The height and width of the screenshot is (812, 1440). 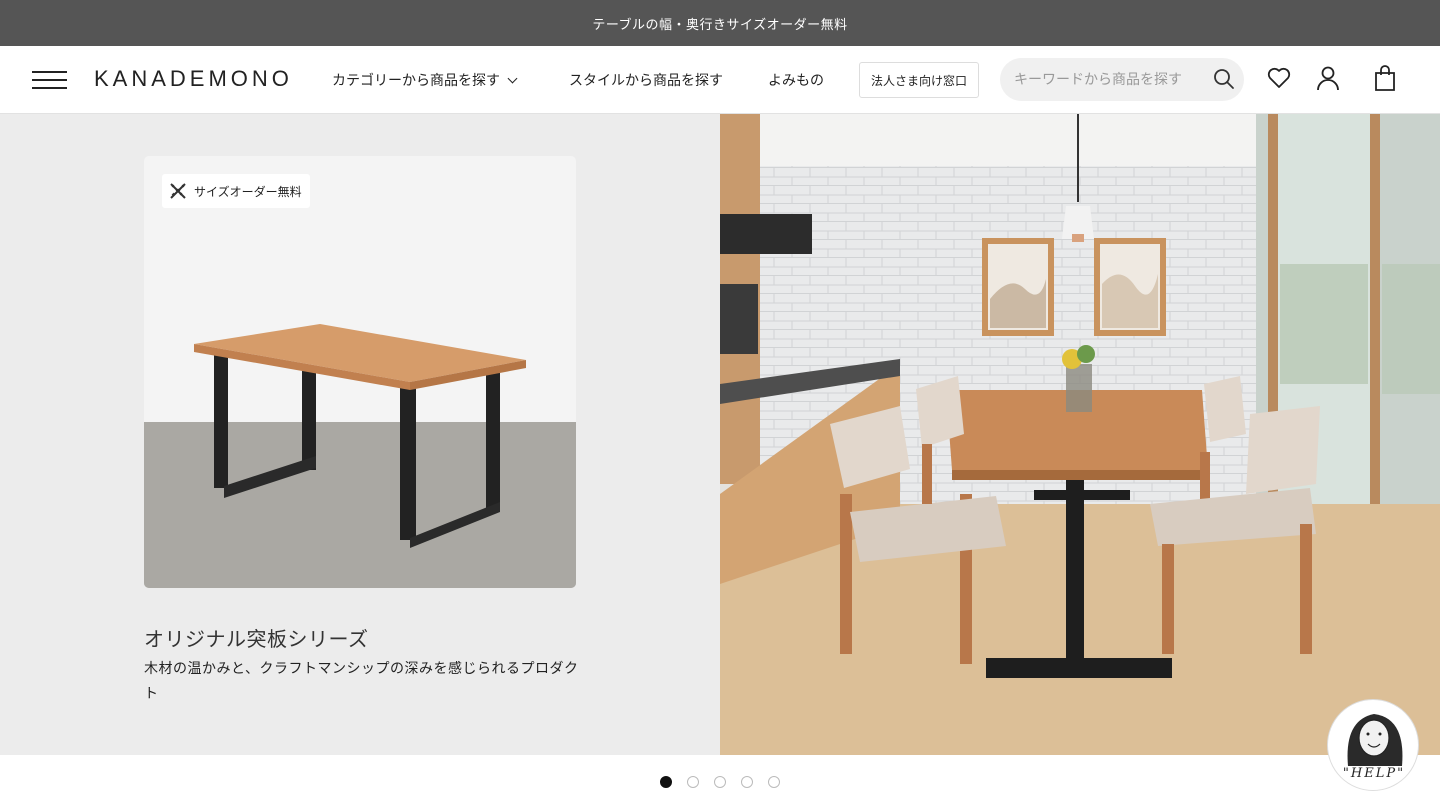 What do you see at coordinates (1328, 78) in the screenshot?
I see `user-icon` at bounding box center [1328, 78].